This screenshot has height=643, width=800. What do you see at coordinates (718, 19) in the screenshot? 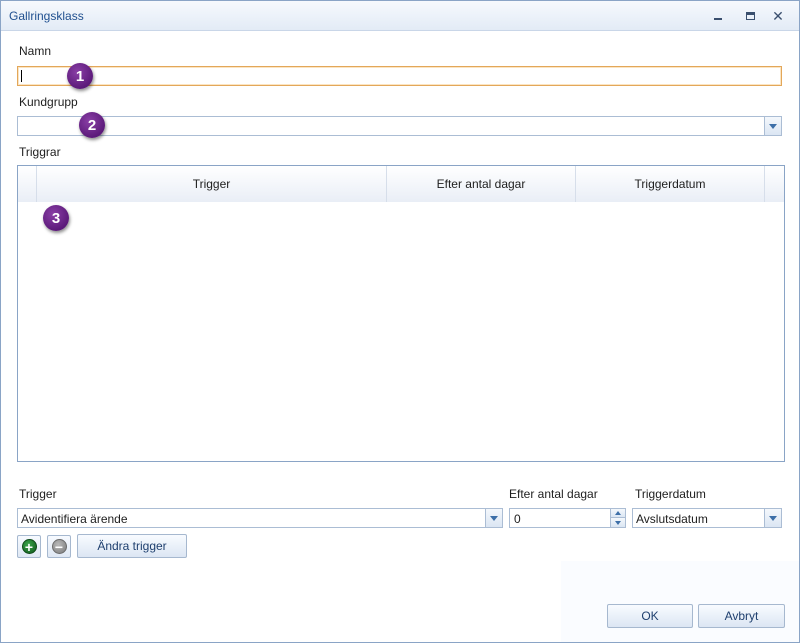
I see `minimize-icon` at bounding box center [718, 19].